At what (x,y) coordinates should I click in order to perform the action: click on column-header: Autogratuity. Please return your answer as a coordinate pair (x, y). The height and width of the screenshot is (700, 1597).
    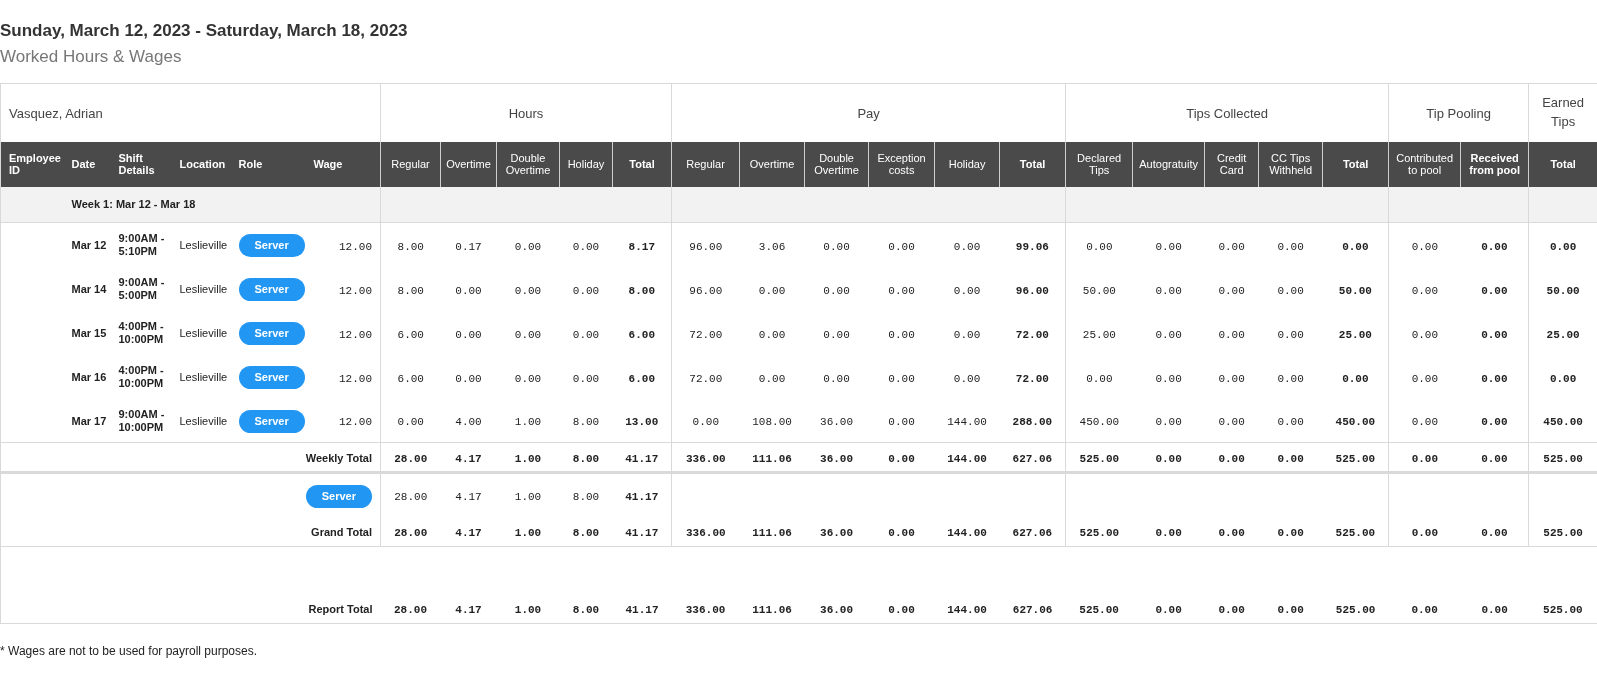
    Looking at the image, I should click on (1168, 164).